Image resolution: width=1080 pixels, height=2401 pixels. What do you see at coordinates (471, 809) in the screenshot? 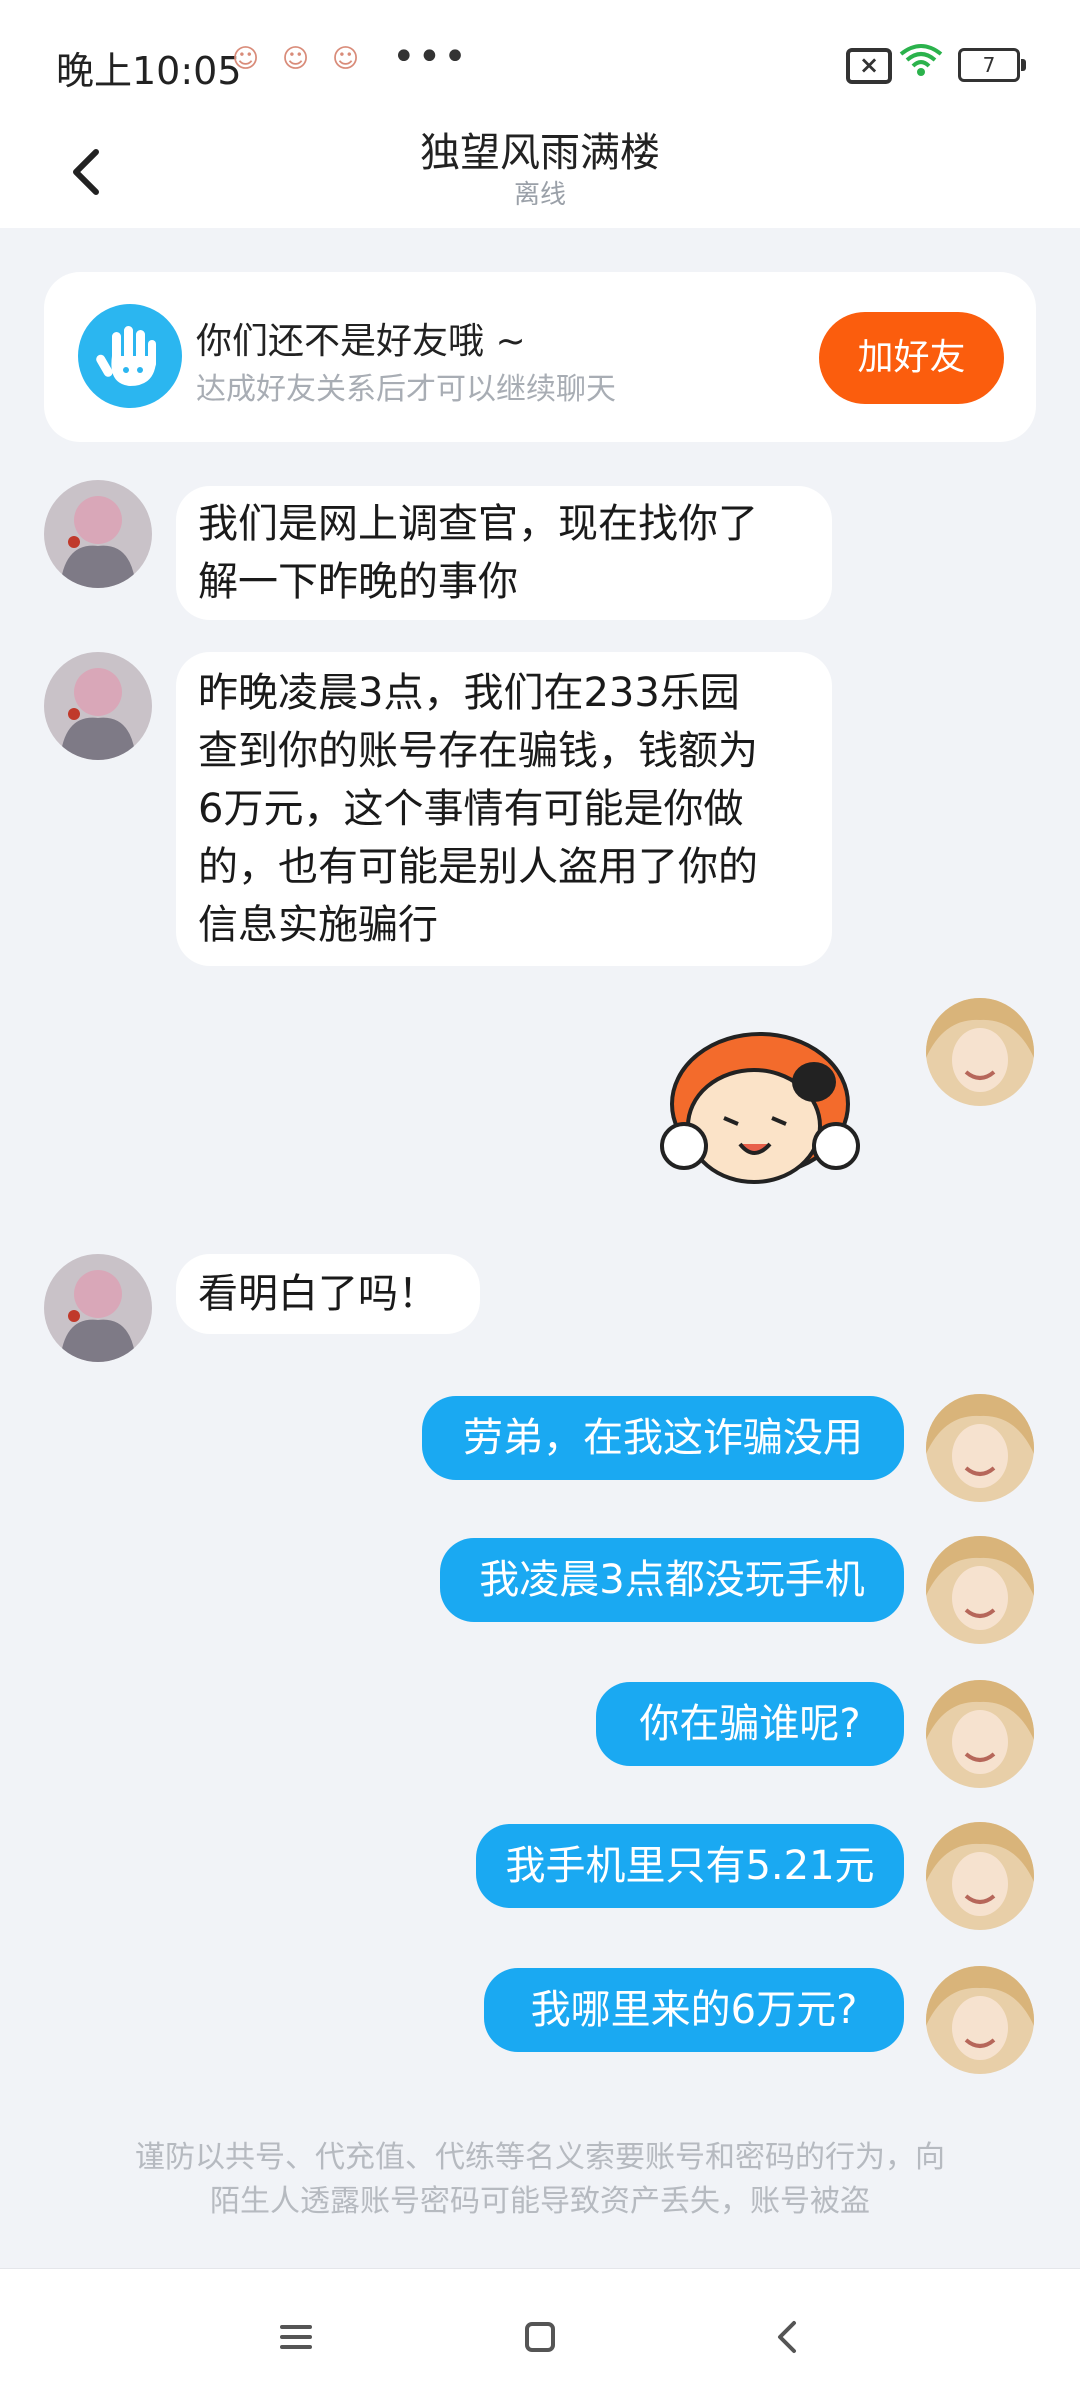
I see `message-text: 6万元，这个事情有可能是你做` at bounding box center [471, 809].